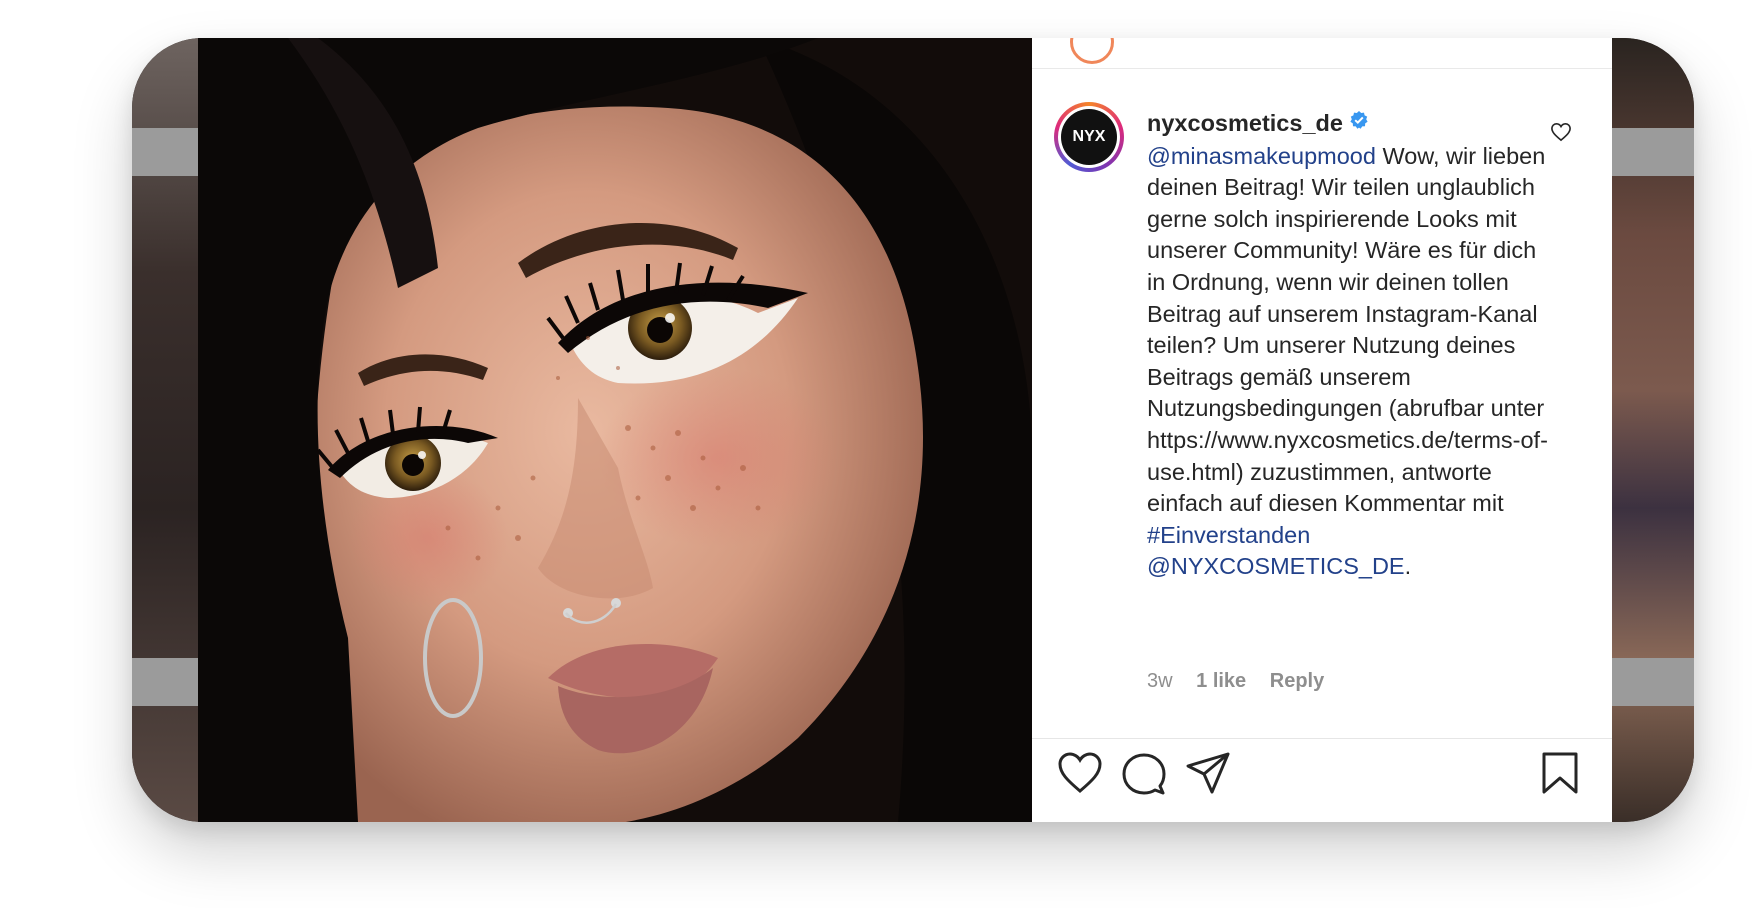 This screenshot has width=1763, height=908. I want to click on avatar-logo: NYX, so click(1089, 137).